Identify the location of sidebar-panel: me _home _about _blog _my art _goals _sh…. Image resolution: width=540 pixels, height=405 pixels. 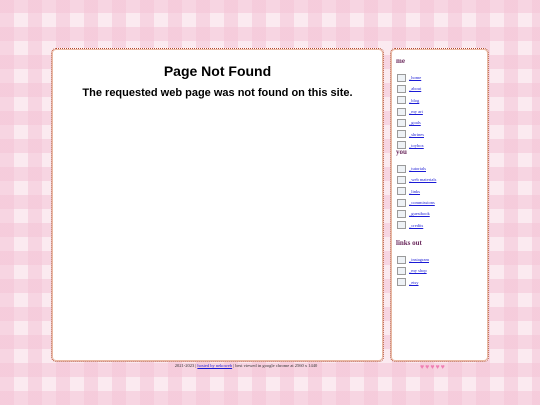
(439, 205).